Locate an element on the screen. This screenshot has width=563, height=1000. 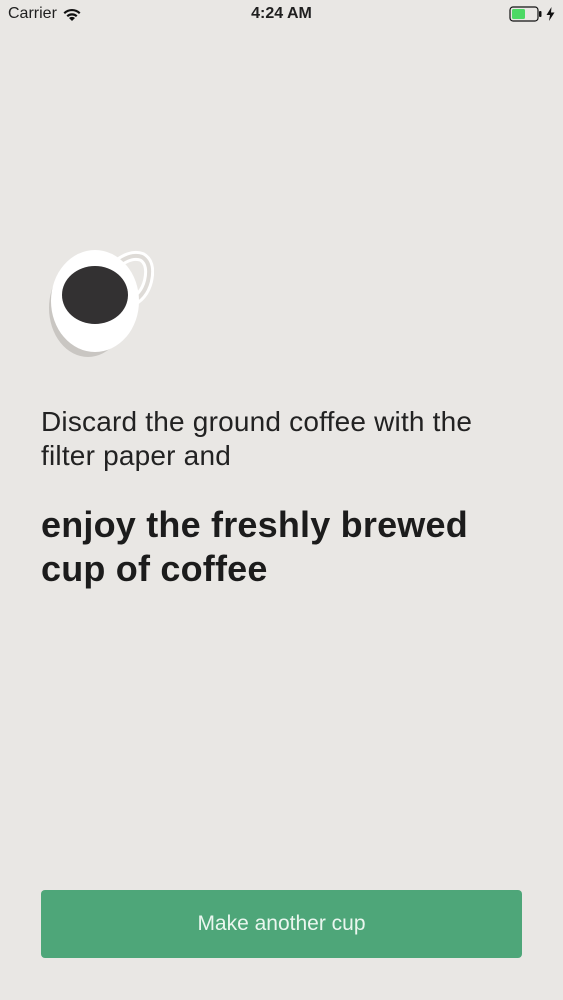
battery-icon is located at coordinates (525, 14).